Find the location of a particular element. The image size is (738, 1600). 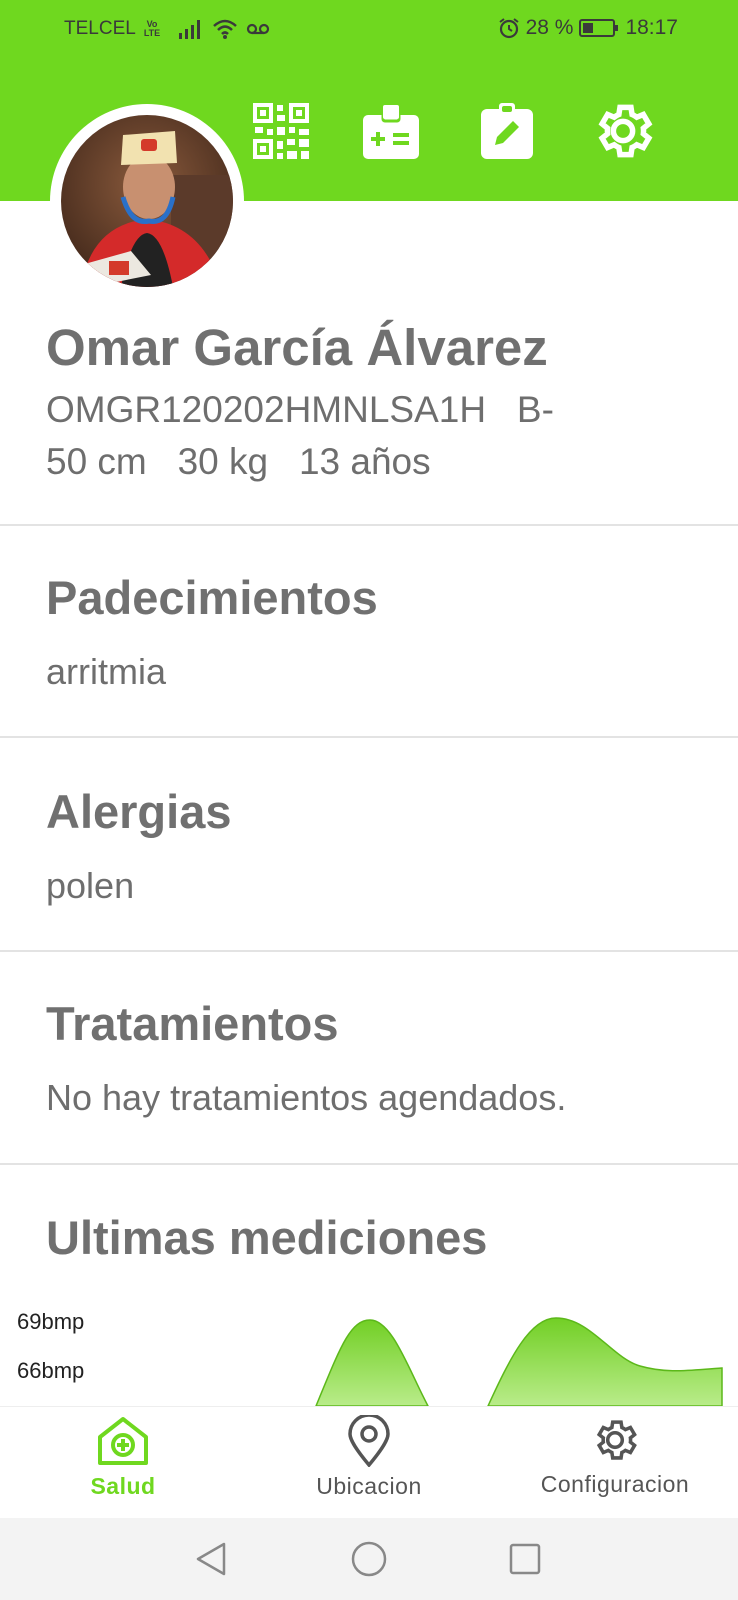

recents-square-icon is located at coordinates (525, 1559).